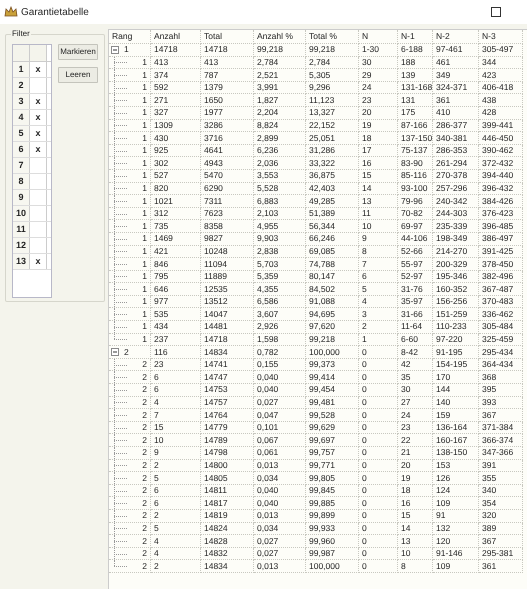  I want to click on row-header: 13, so click(21, 261).